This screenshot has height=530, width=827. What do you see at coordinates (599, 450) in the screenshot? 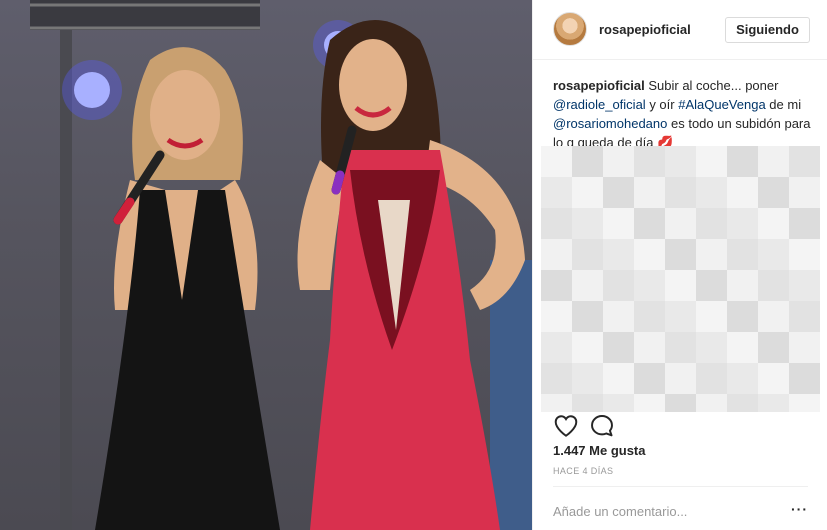
I see `likes-count: 1.447 Me gusta` at bounding box center [599, 450].